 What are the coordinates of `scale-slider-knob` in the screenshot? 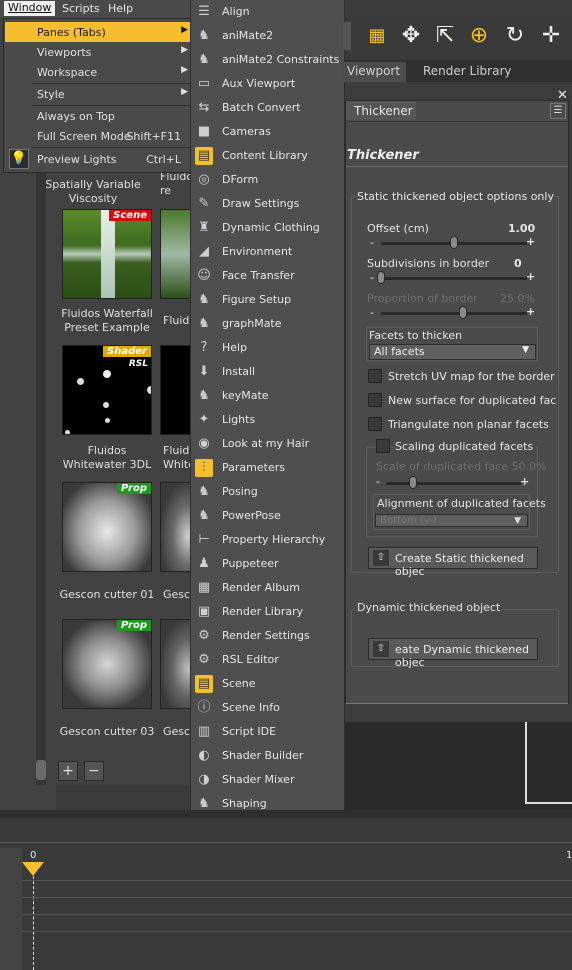 It's located at (413, 482).